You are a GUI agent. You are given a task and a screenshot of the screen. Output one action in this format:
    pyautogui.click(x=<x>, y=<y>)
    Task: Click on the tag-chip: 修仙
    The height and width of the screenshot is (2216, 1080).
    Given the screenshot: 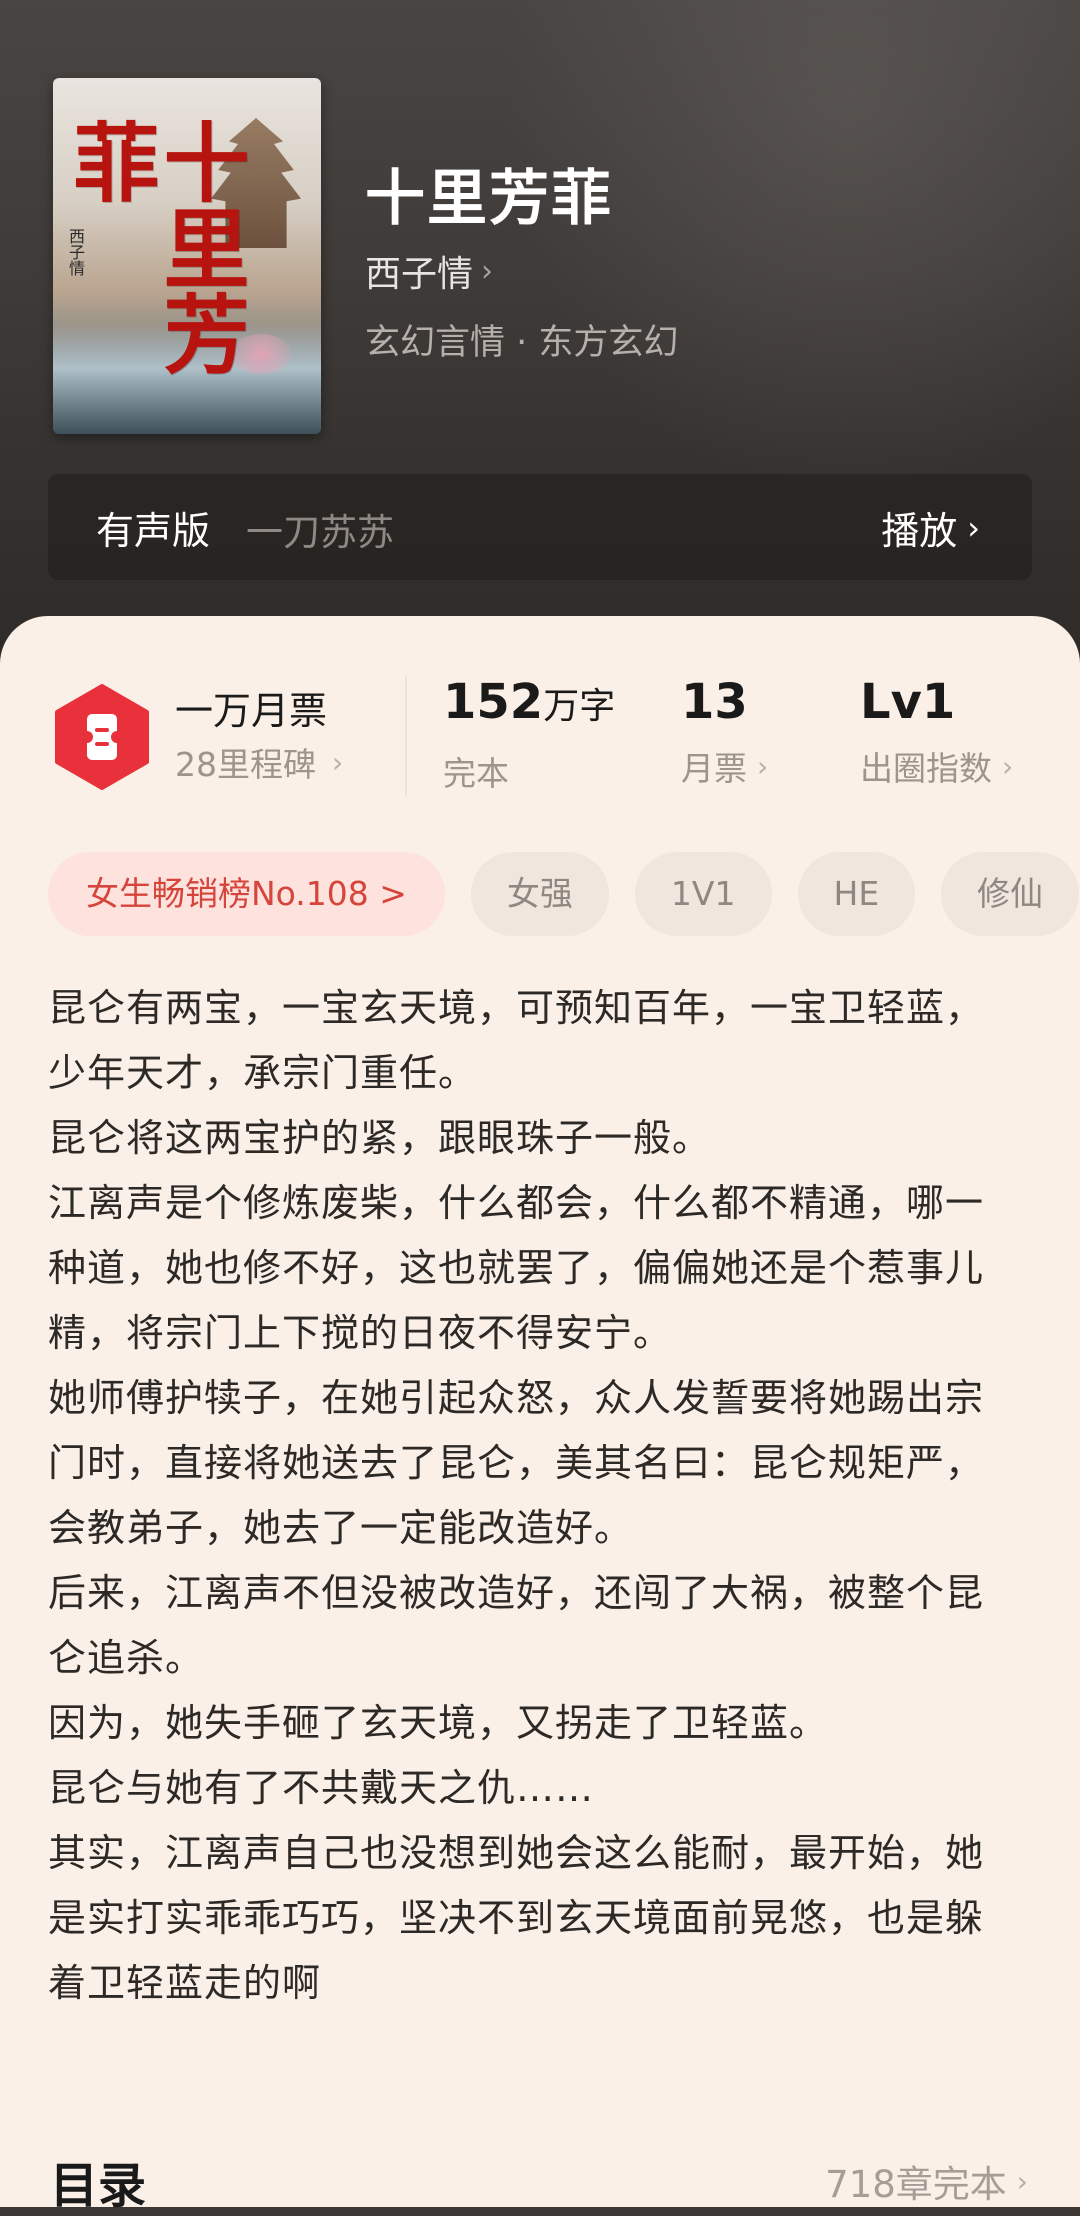 What is the action you would take?
    pyautogui.click(x=1010, y=894)
    